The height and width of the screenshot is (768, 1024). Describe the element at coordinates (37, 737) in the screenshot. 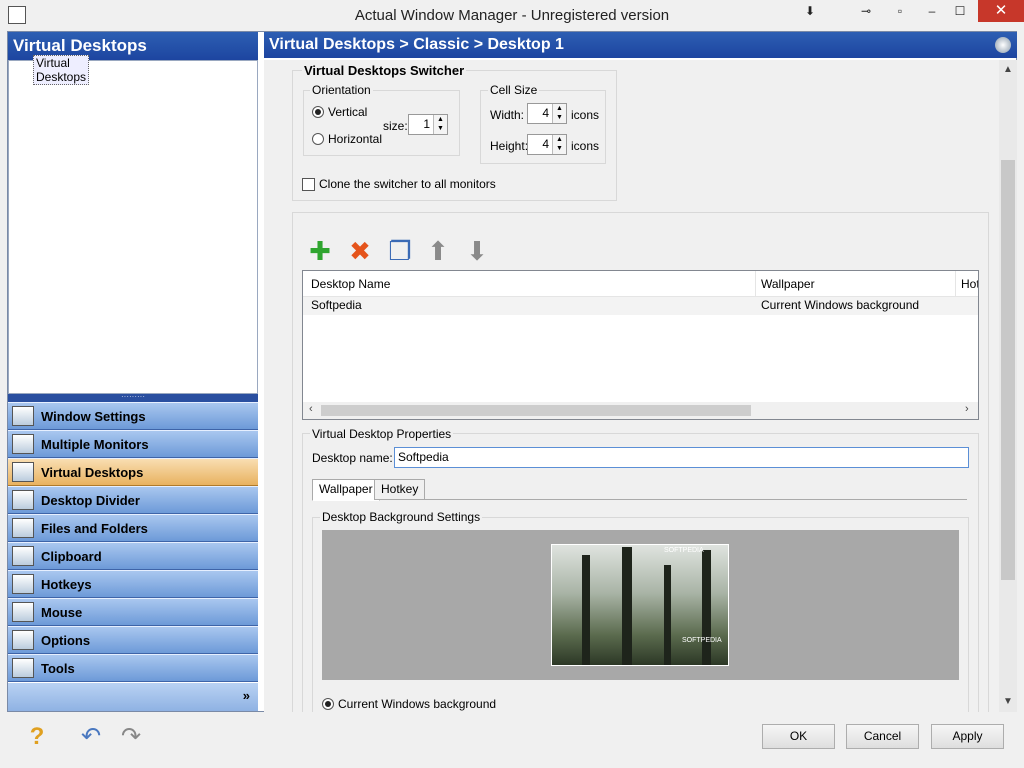

I see `help-icon: ?` at that location.